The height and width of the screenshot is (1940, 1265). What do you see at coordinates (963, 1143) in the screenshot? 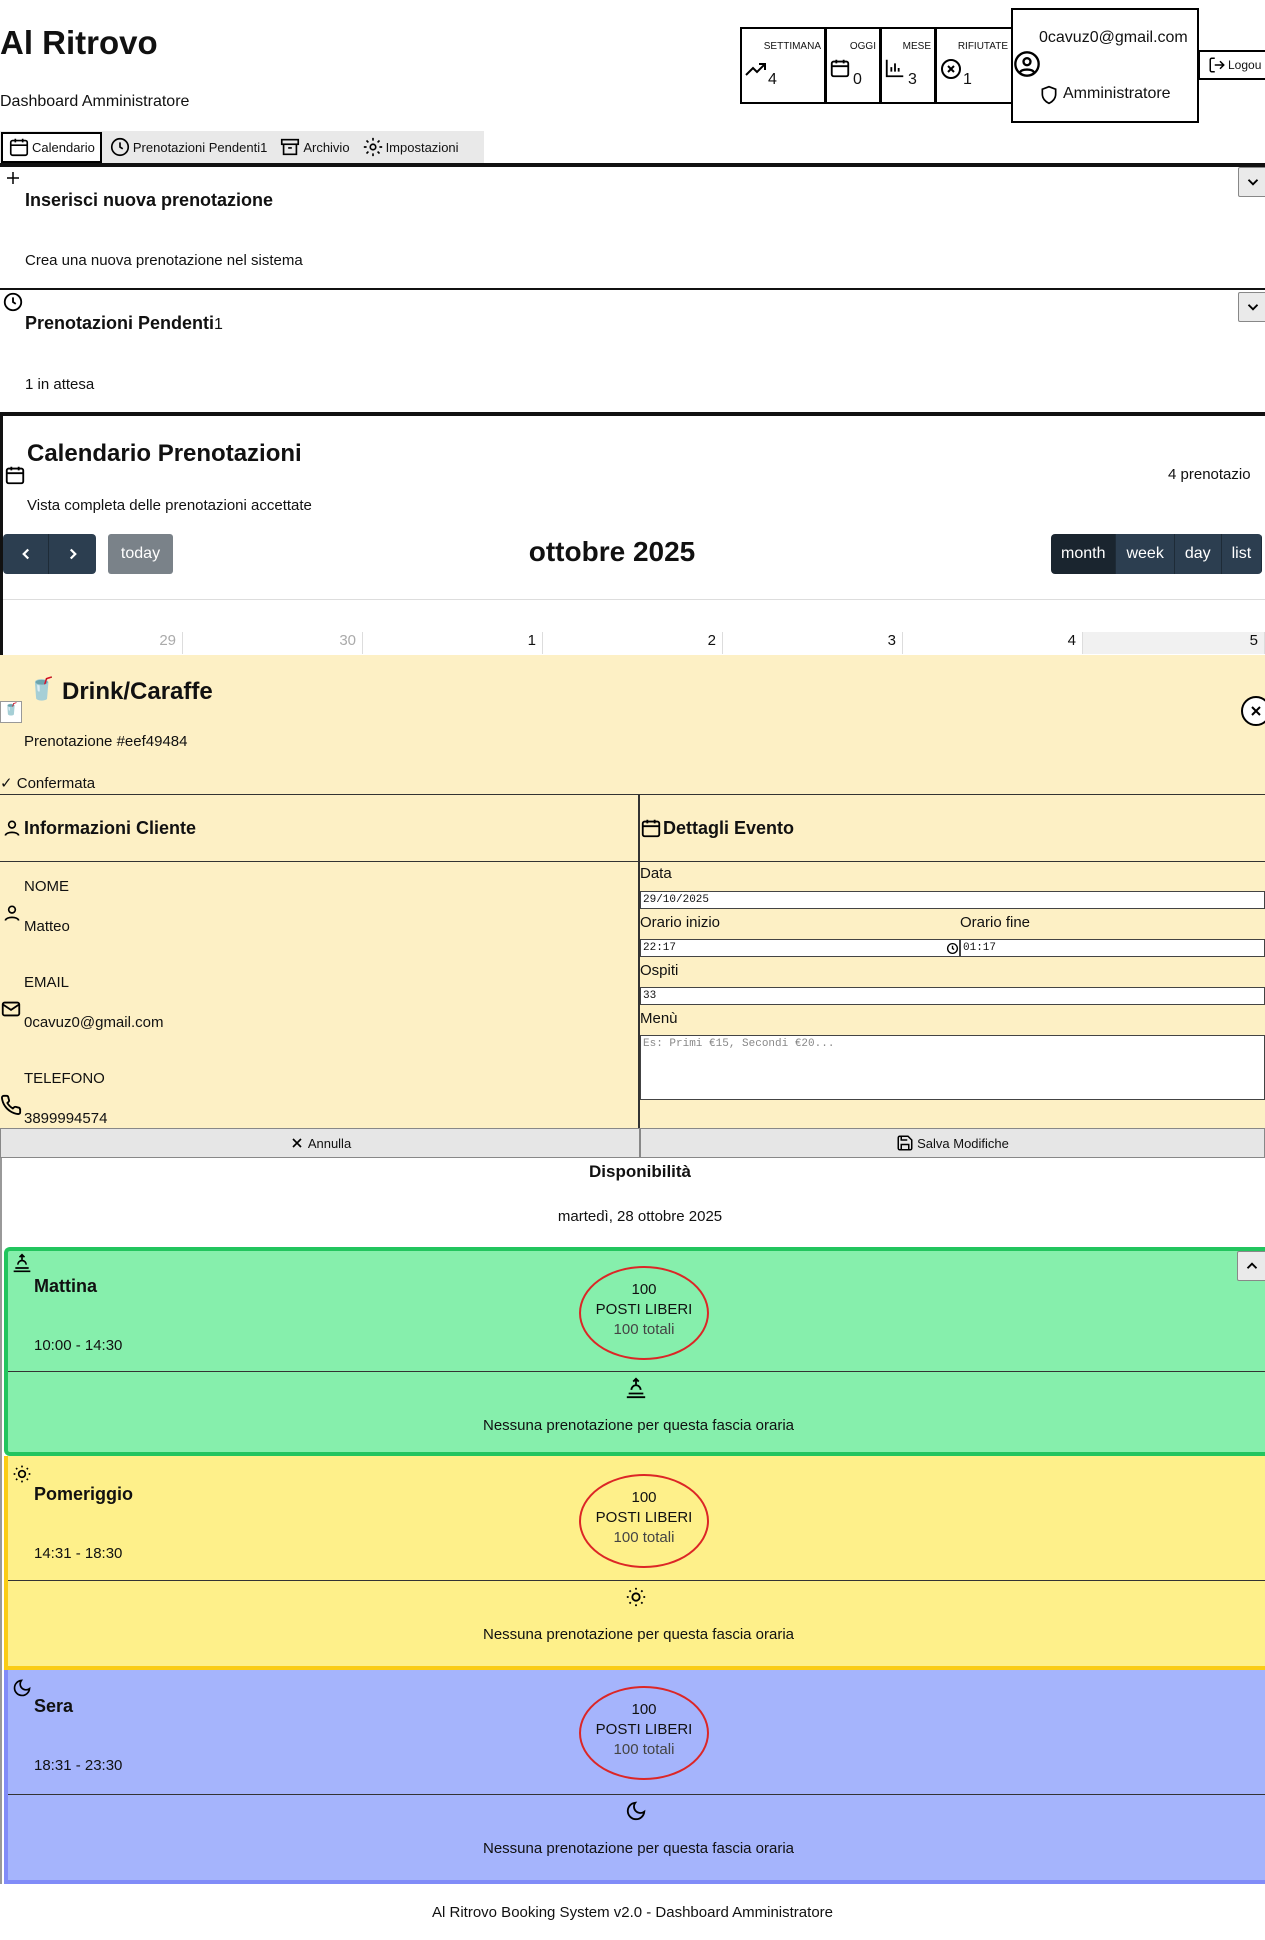
I see `save-label: Salva Modifiche` at bounding box center [963, 1143].